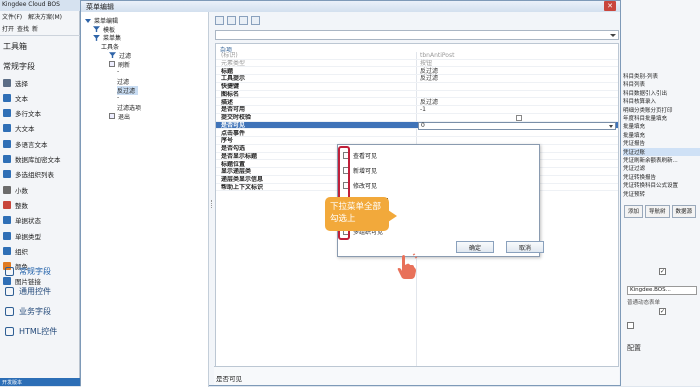  I want to click on pointer-icon, so click(7, 82).